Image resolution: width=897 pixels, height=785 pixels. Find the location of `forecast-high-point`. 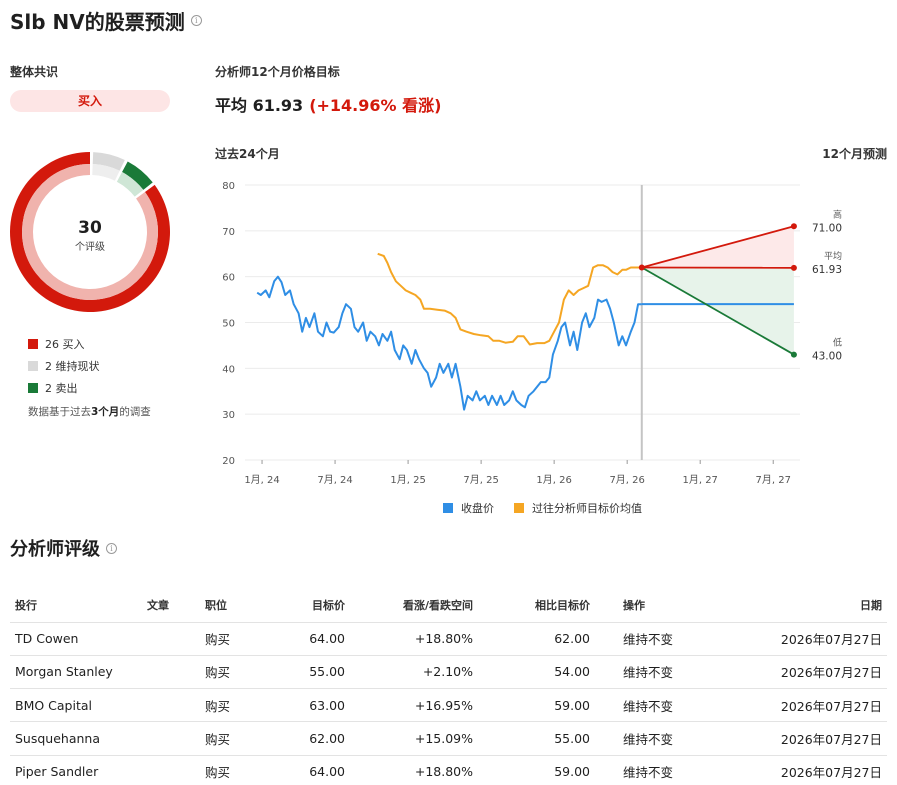

forecast-high-point is located at coordinates (793, 226).